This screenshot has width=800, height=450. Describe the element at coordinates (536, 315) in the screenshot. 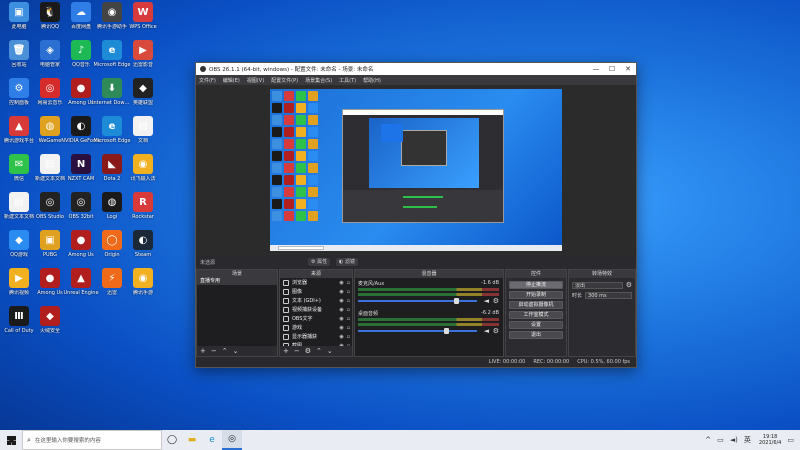

I see `studio-mode-button: 工作室模式` at that location.